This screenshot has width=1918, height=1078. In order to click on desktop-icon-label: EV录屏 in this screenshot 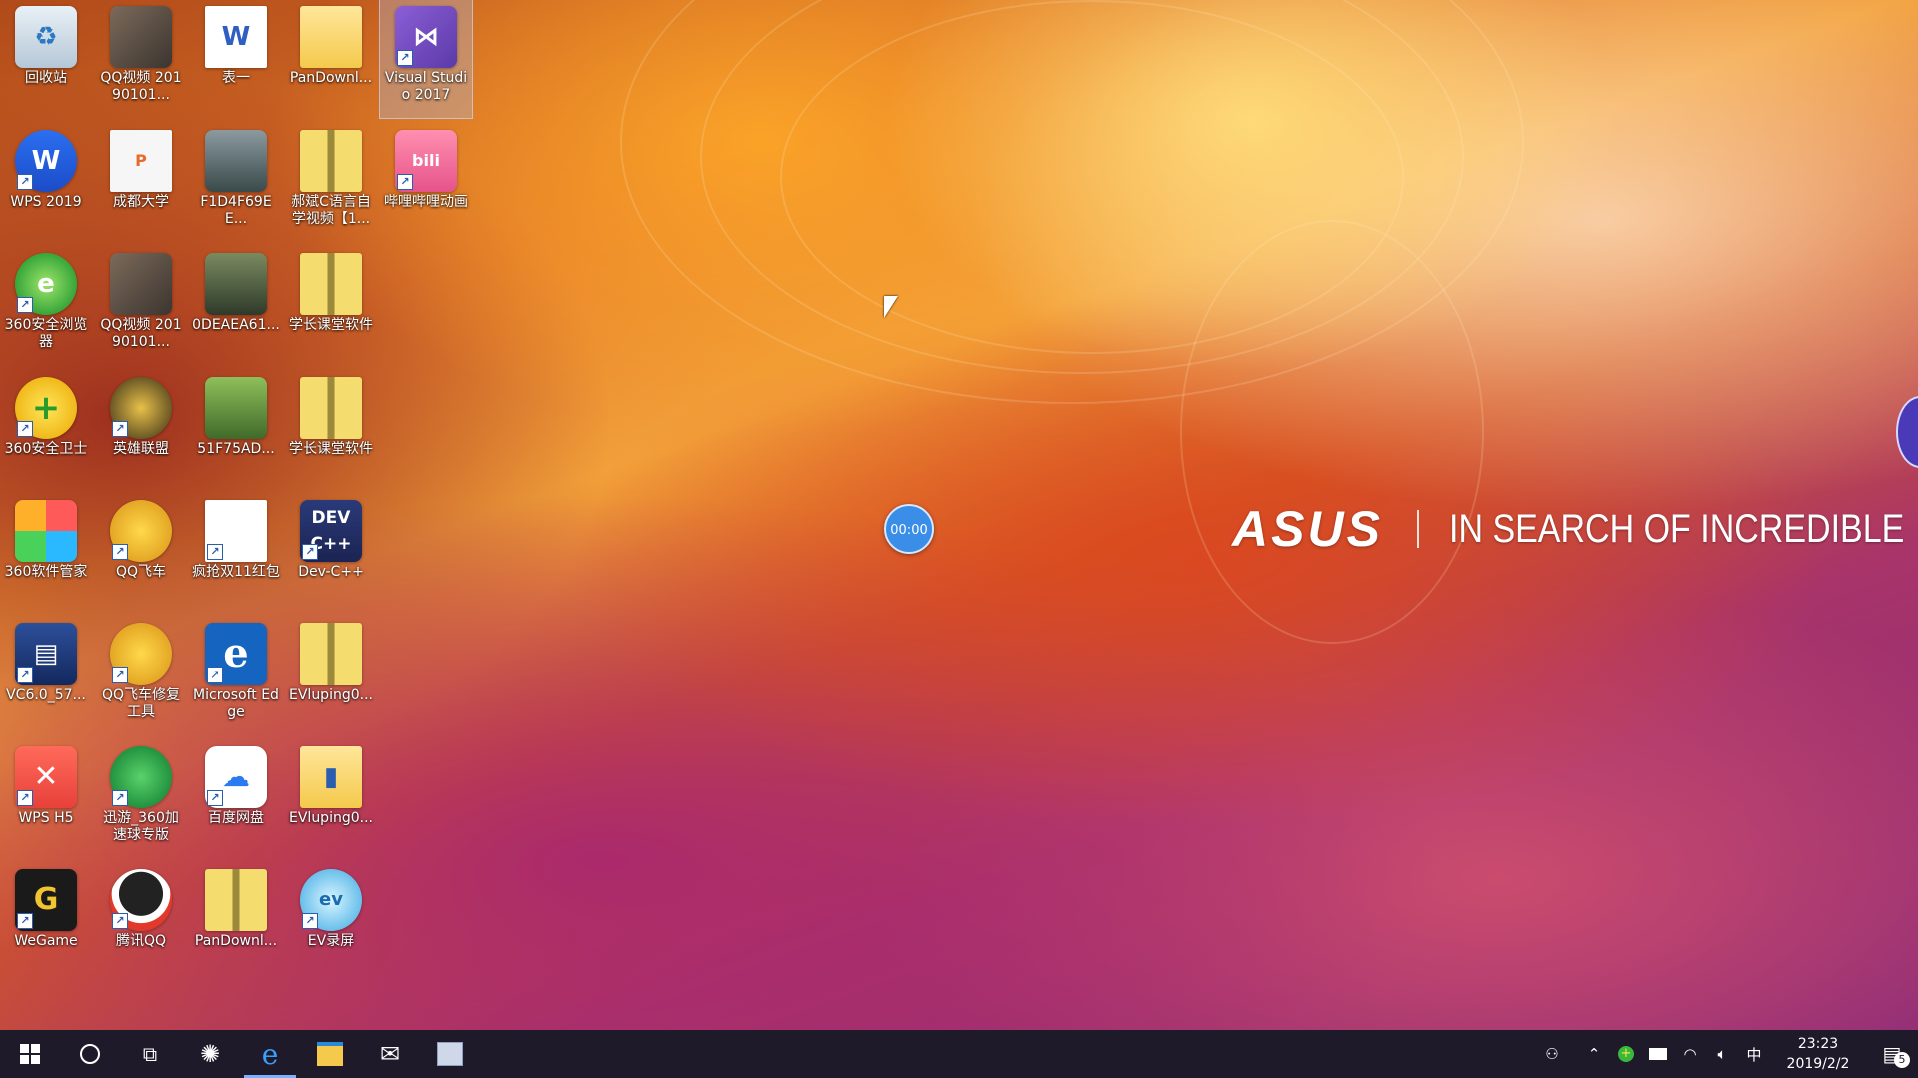, I will do `click(331, 941)`.